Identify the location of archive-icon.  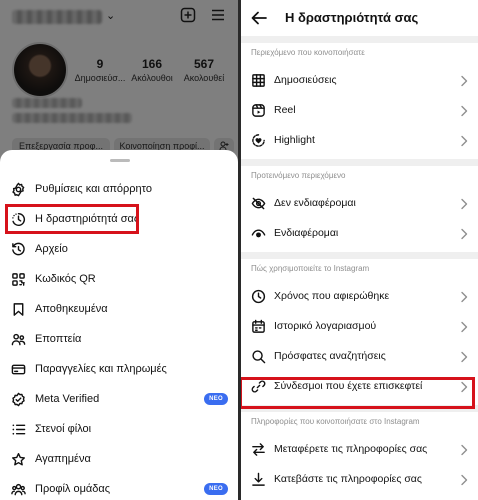
(18, 249).